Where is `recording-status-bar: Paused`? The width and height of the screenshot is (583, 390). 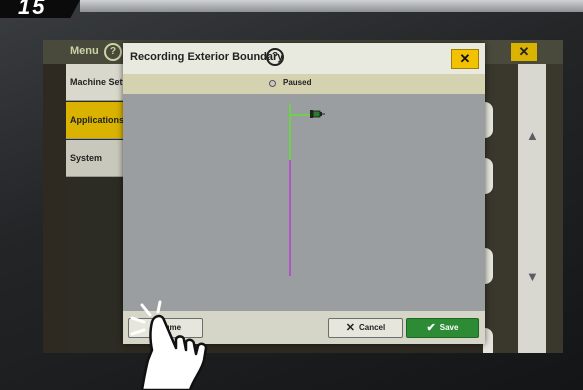 recording-status-bar: Paused is located at coordinates (304, 84).